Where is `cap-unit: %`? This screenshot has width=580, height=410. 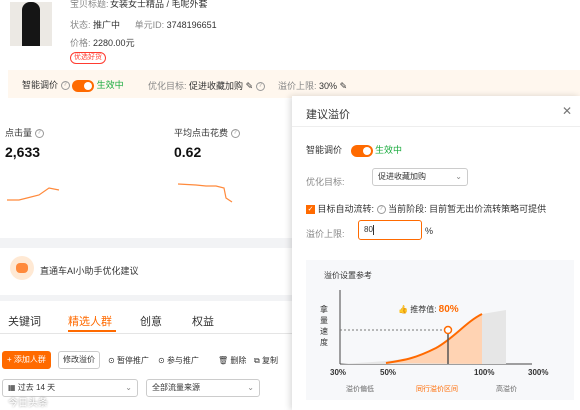
cap-unit: % is located at coordinates (429, 231).